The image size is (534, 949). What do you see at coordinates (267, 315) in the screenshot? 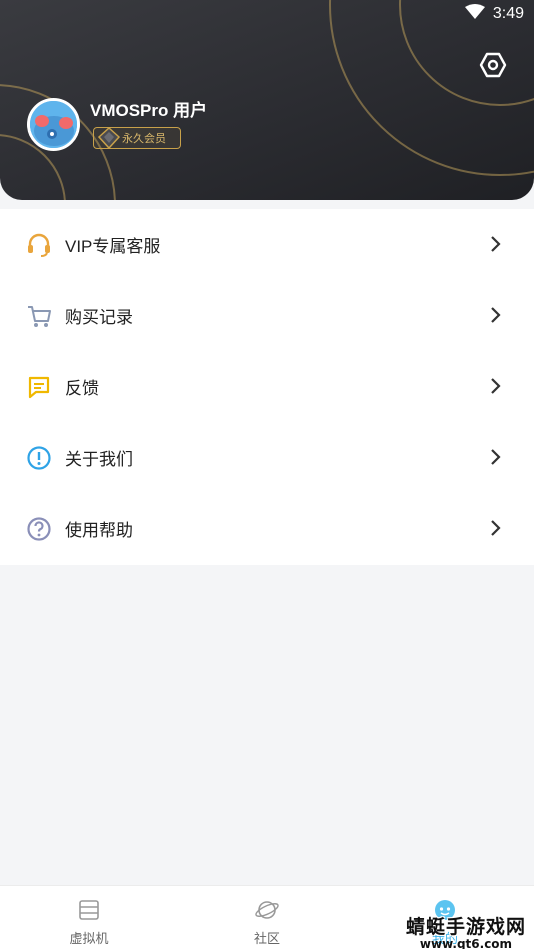
I see `menu-item-purchase-history: 购买记录` at bounding box center [267, 315].